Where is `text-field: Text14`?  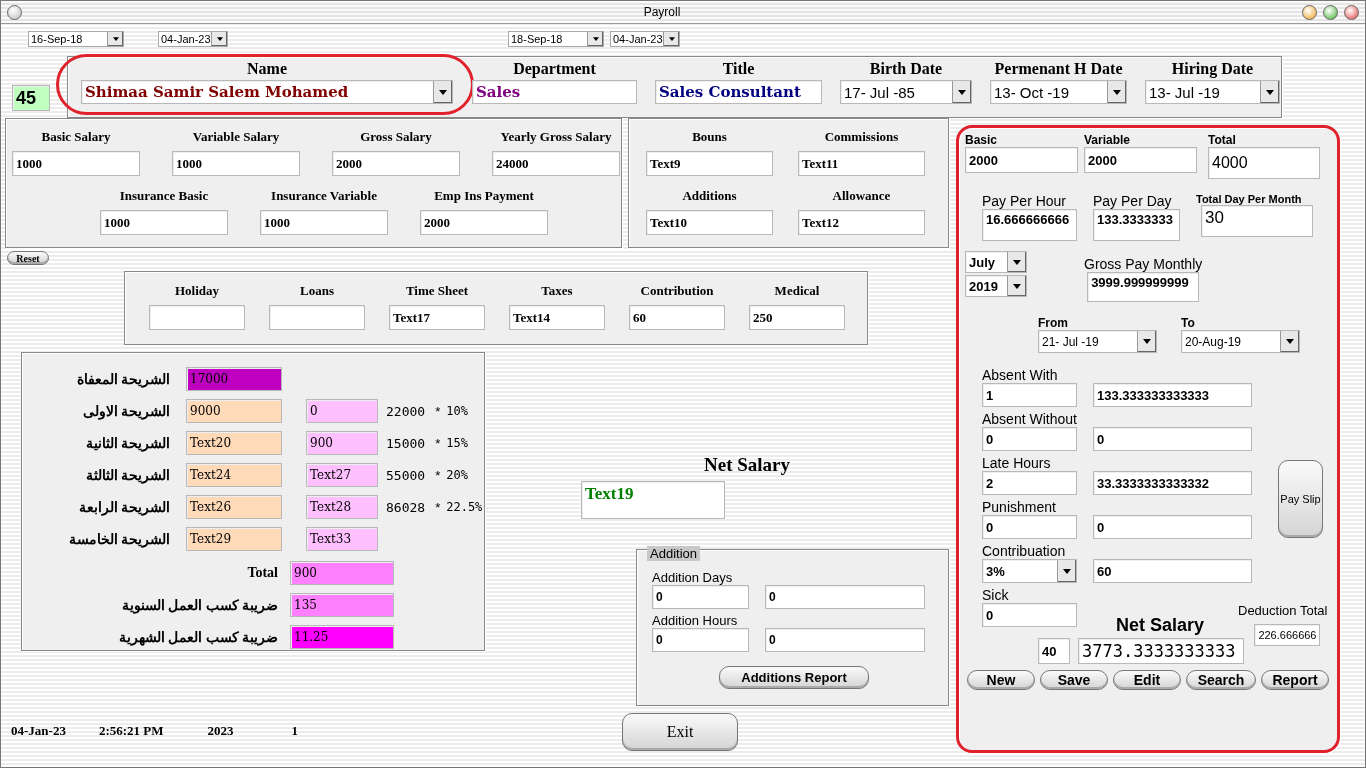 text-field: Text14 is located at coordinates (557, 317).